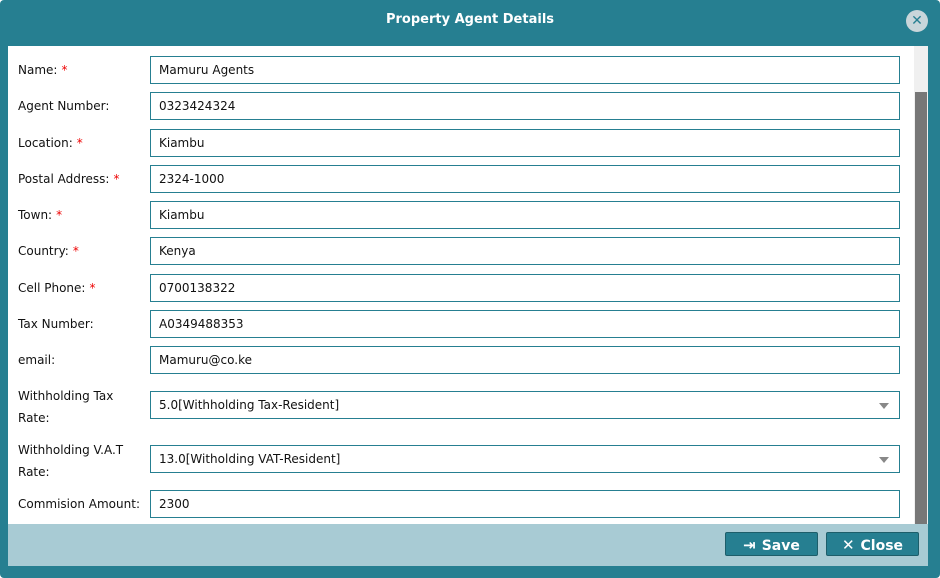  What do you see at coordinates (69, 179) in the screenshot?
I see `postal-address-label: Postal Address: *` at bounding box center [69, 179].